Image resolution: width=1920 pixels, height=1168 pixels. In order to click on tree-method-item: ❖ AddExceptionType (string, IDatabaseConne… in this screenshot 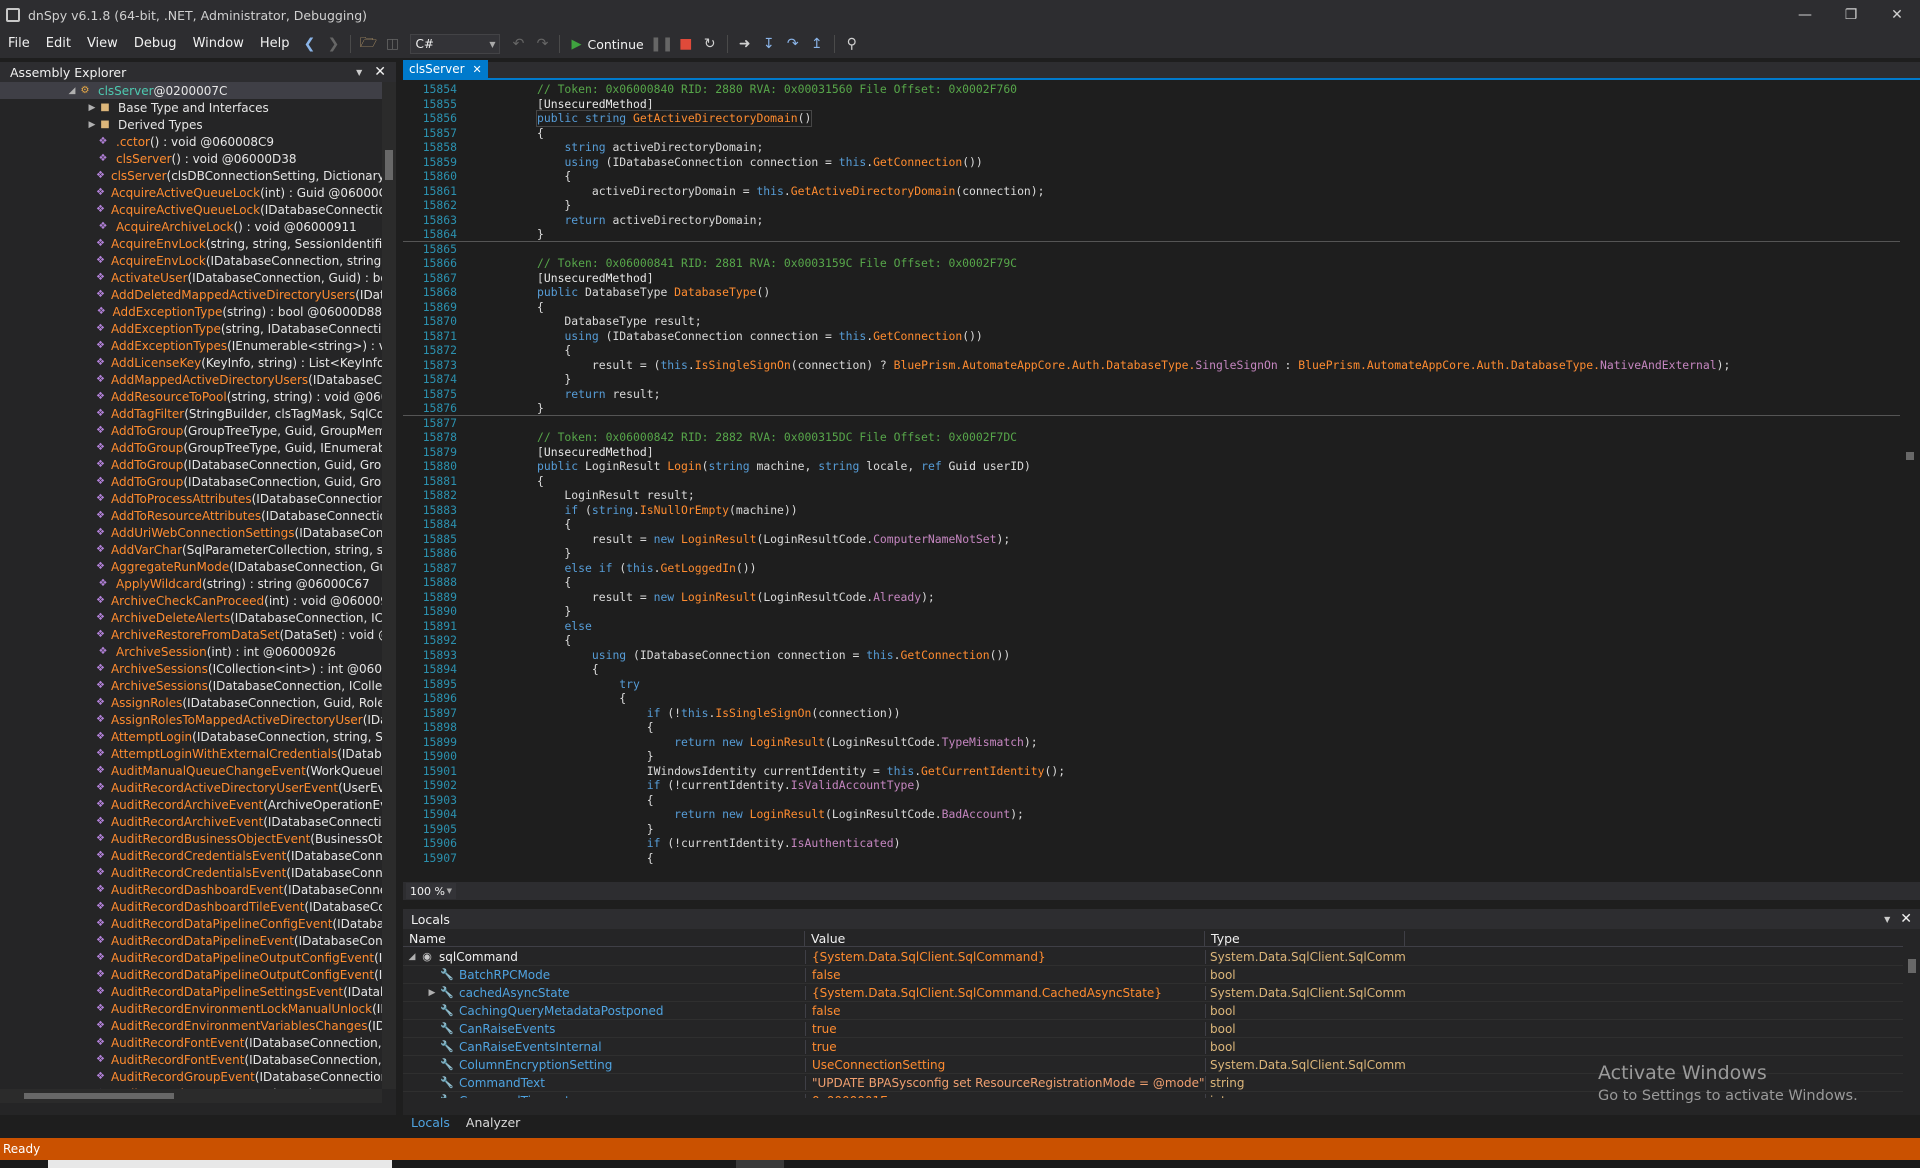, I will do `click(191, 328)`.